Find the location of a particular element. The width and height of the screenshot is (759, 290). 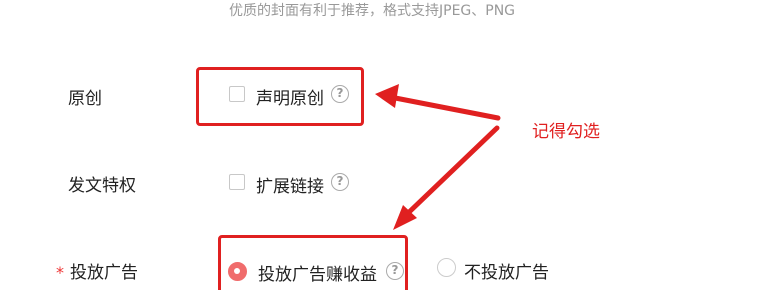

arrow-to-original is located at coordinates (441, 107).